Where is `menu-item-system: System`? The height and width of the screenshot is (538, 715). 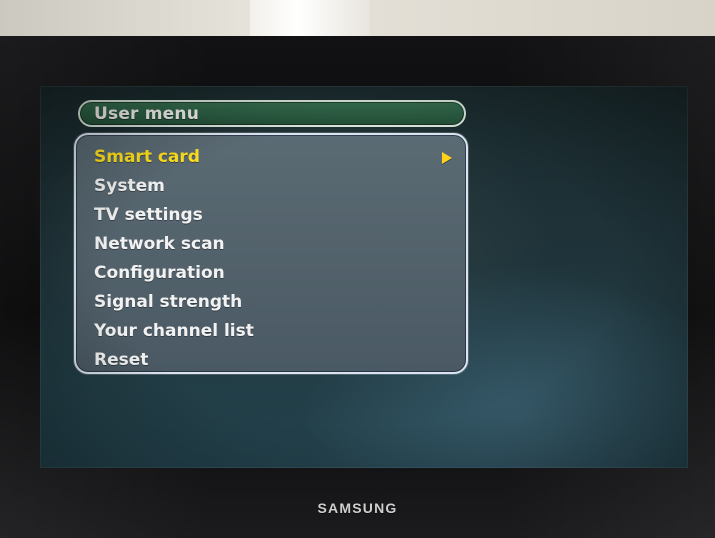
menu-item-system: System is located at coordinates (274, 186).